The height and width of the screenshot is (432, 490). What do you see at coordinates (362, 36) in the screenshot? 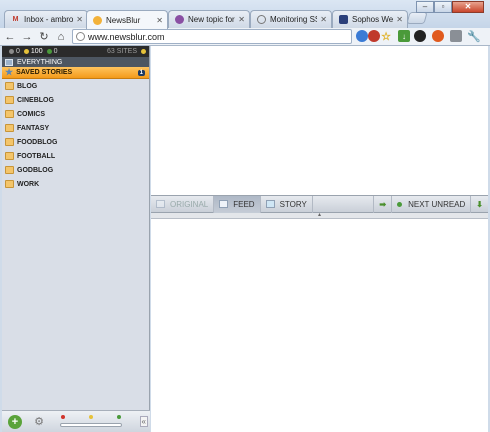
I see `extension-icon` at bounding box center [362, 36].